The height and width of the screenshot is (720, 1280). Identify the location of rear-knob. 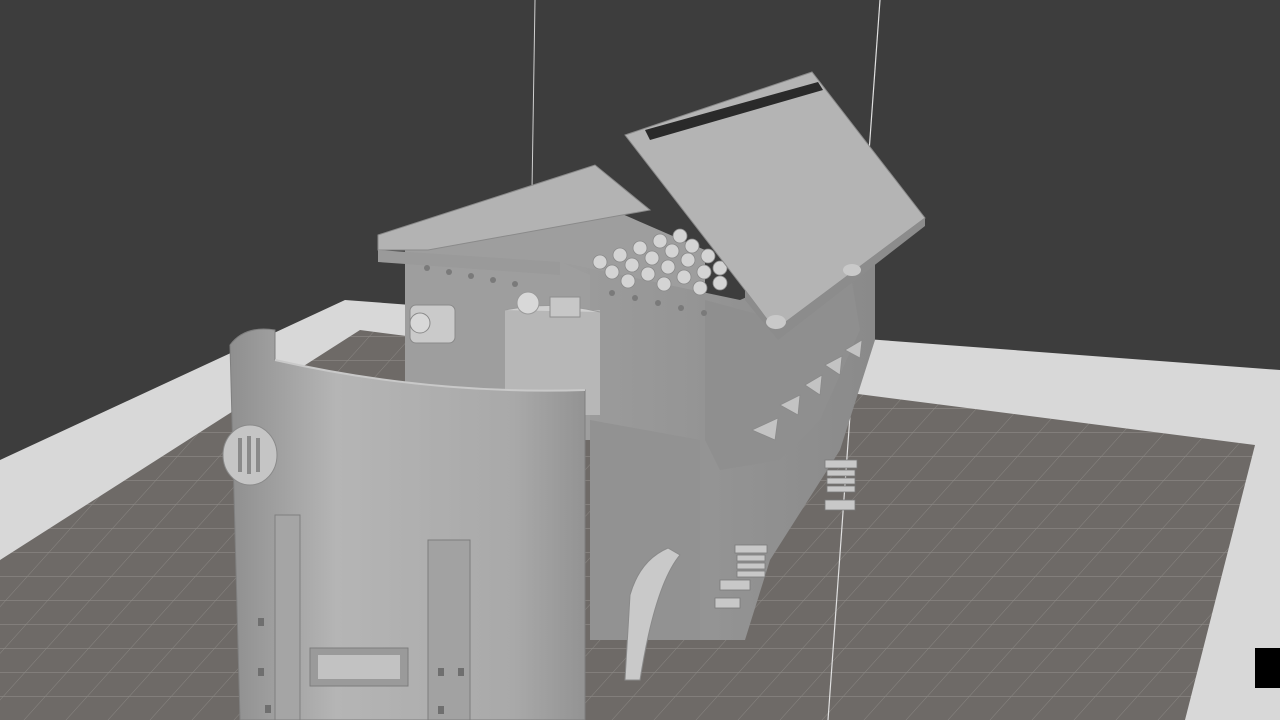
(432, 324).